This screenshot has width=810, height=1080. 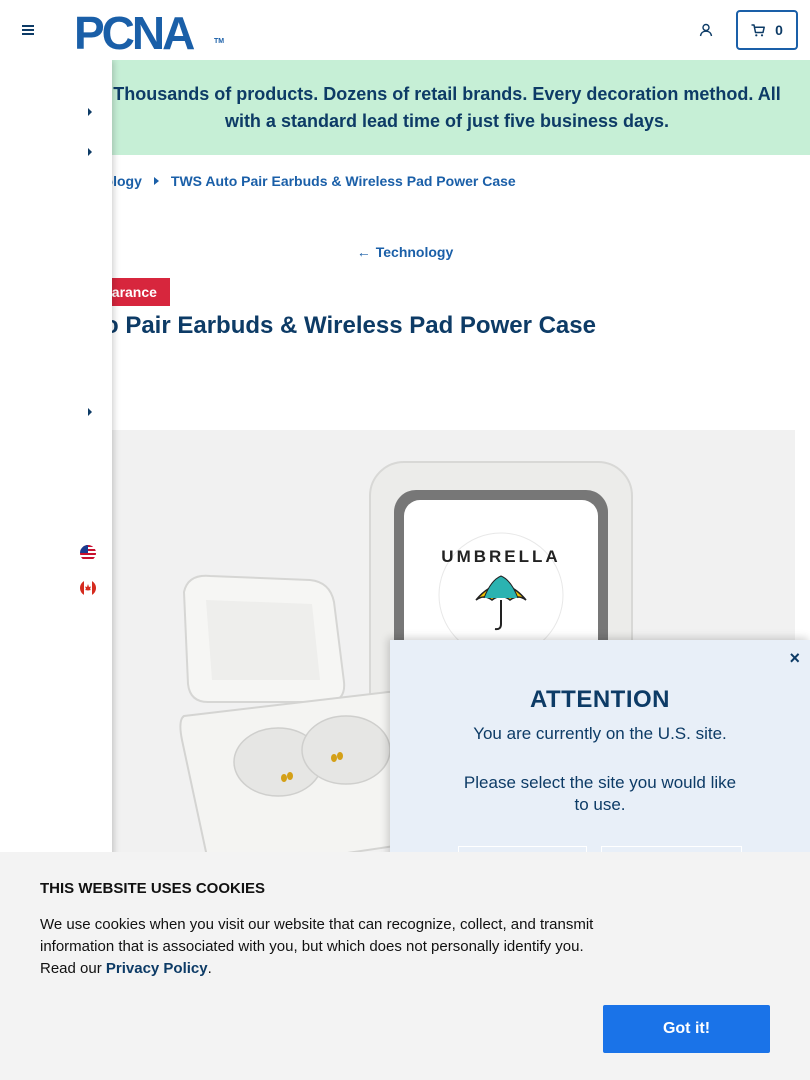 I want to click on pcna-logo: PCNA, so click(x=149, y=33).